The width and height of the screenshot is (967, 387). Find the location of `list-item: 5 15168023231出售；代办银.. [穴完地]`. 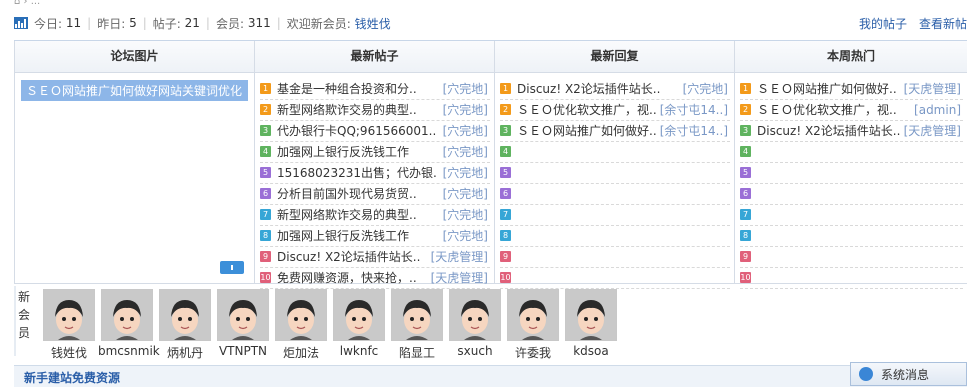

list-item: 5 15168023231出售；代办银.. [穴完地] is located at coordinates (375, 173).